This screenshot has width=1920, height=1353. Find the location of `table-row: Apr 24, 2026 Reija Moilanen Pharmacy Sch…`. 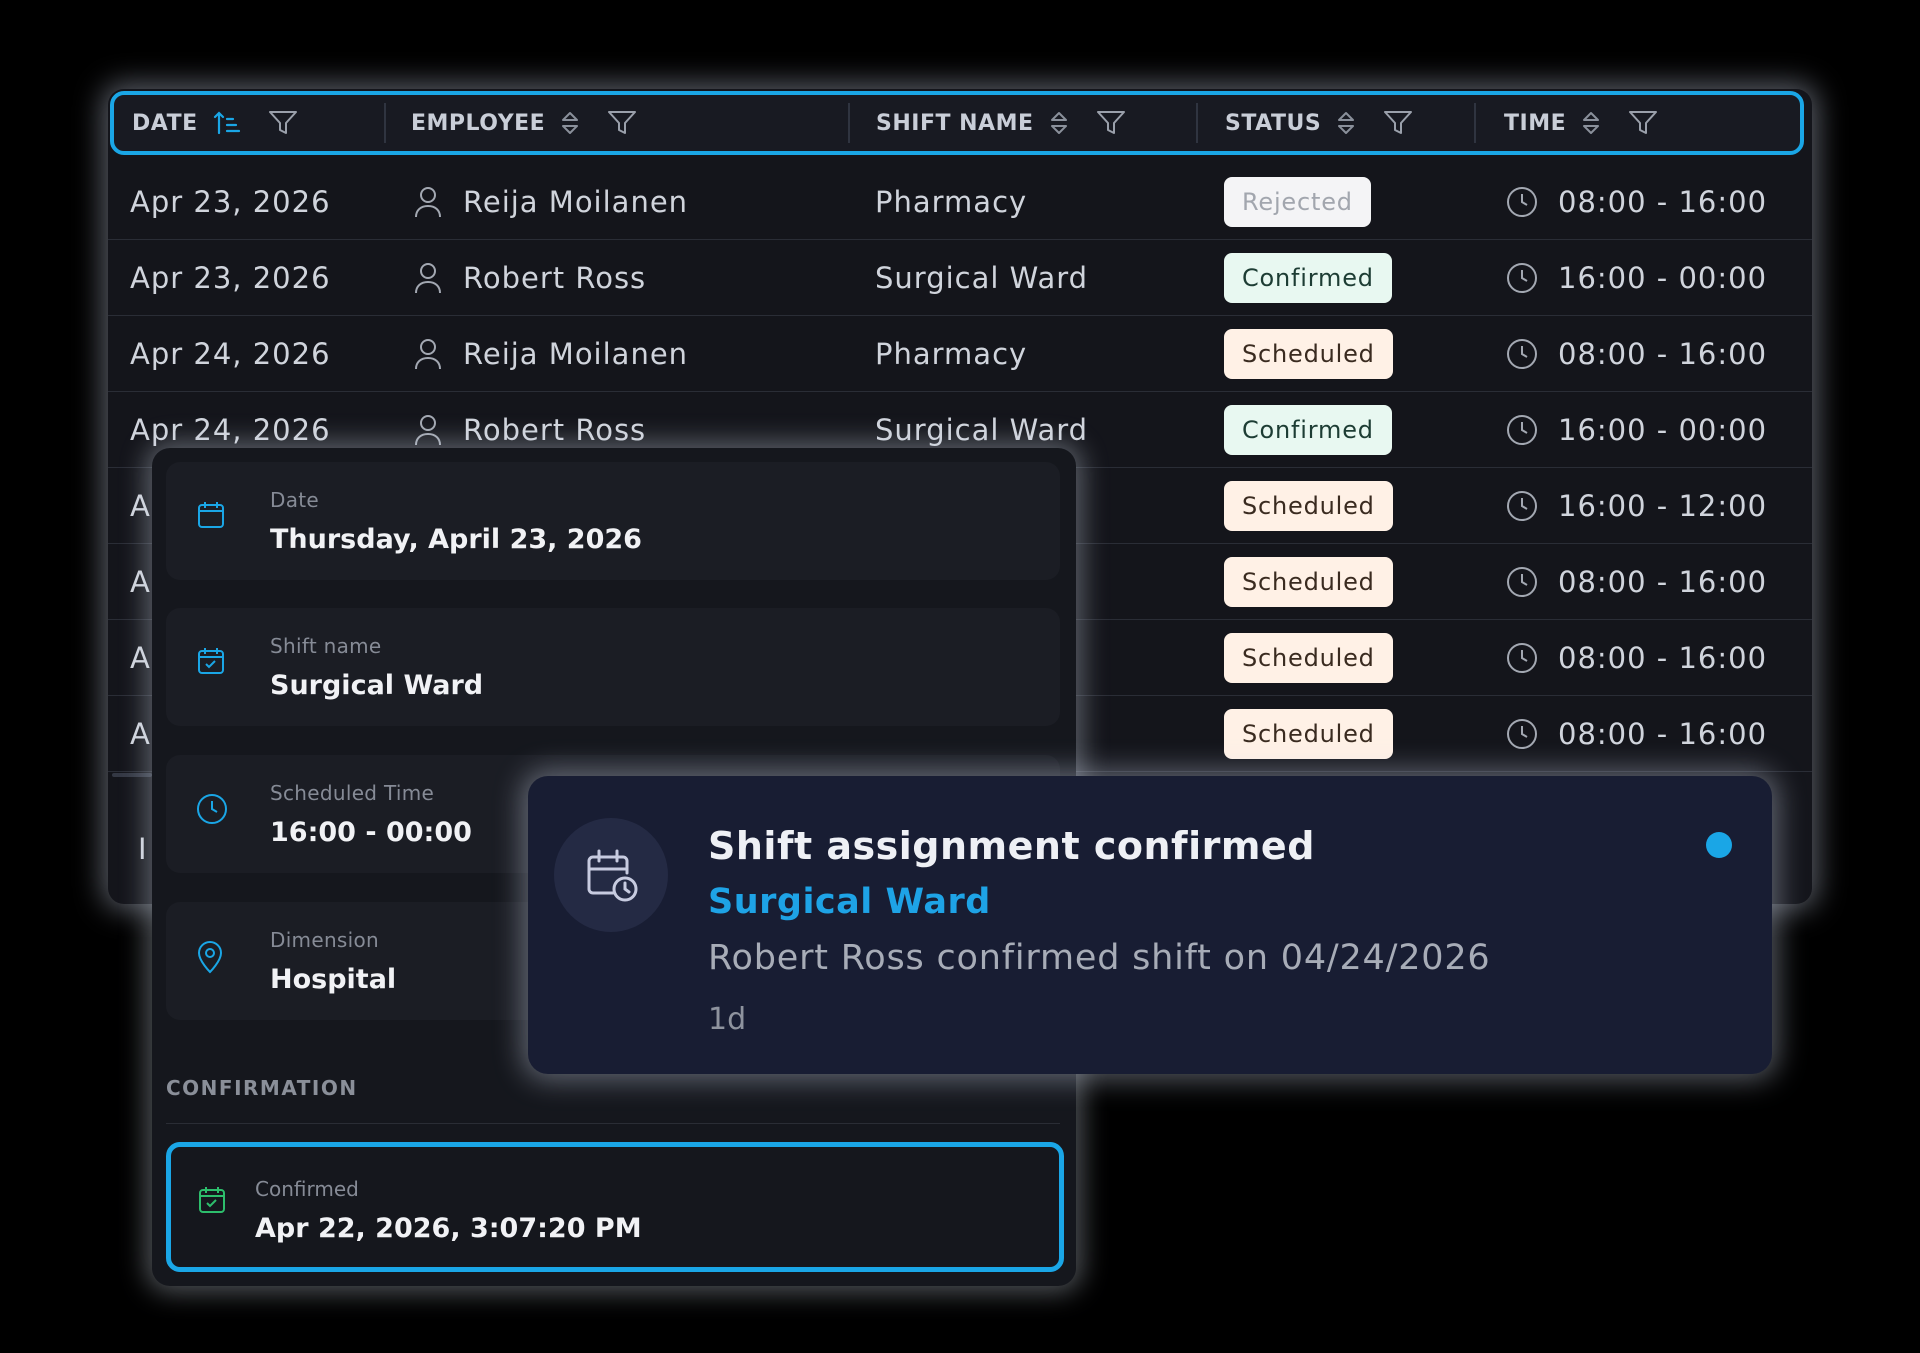

table-row: Apr 24, 2026 Reija Moilanen Pharmacy Sch… is located at coordinates (960, 354).